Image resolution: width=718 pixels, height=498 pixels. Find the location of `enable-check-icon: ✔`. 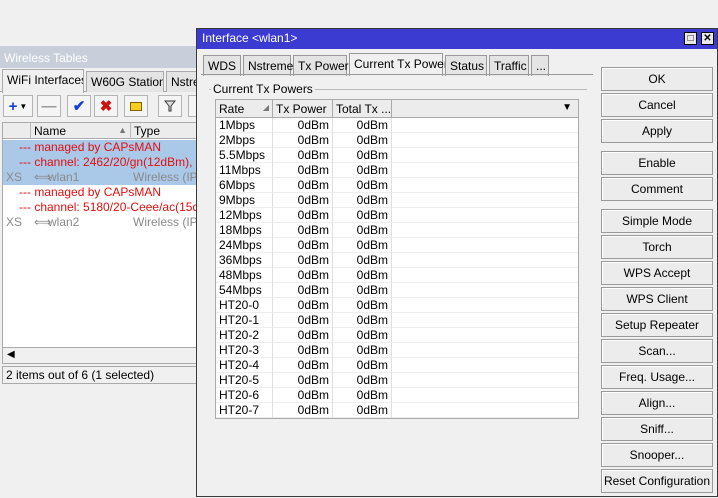

enable-check-icon: ✔ is located at coordinates (79, 106).